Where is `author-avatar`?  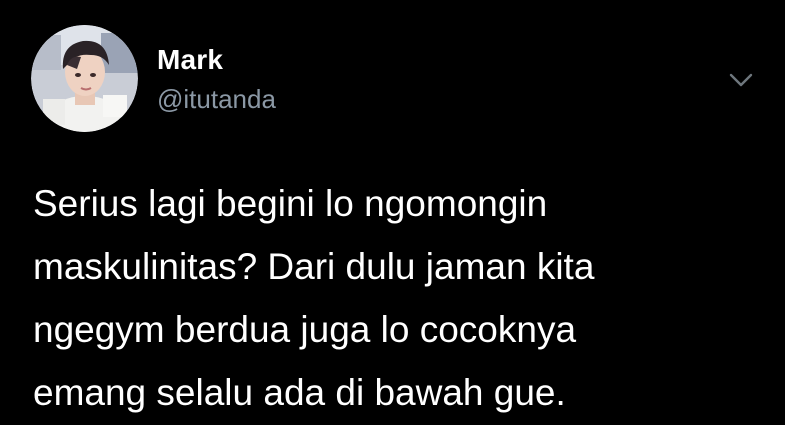 author-avatar is located at coordinates (84, 78).